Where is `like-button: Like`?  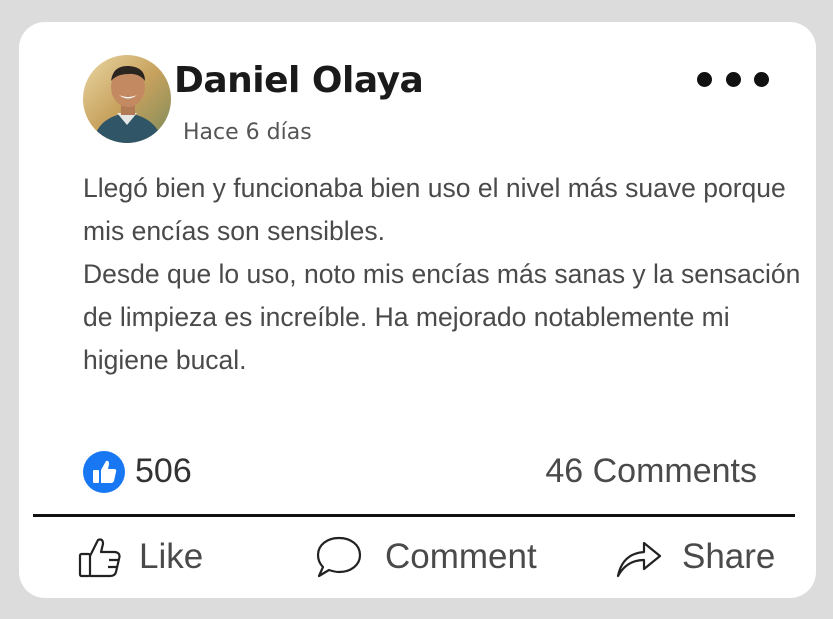 like-button: Like is located at coordinates (140, 557).